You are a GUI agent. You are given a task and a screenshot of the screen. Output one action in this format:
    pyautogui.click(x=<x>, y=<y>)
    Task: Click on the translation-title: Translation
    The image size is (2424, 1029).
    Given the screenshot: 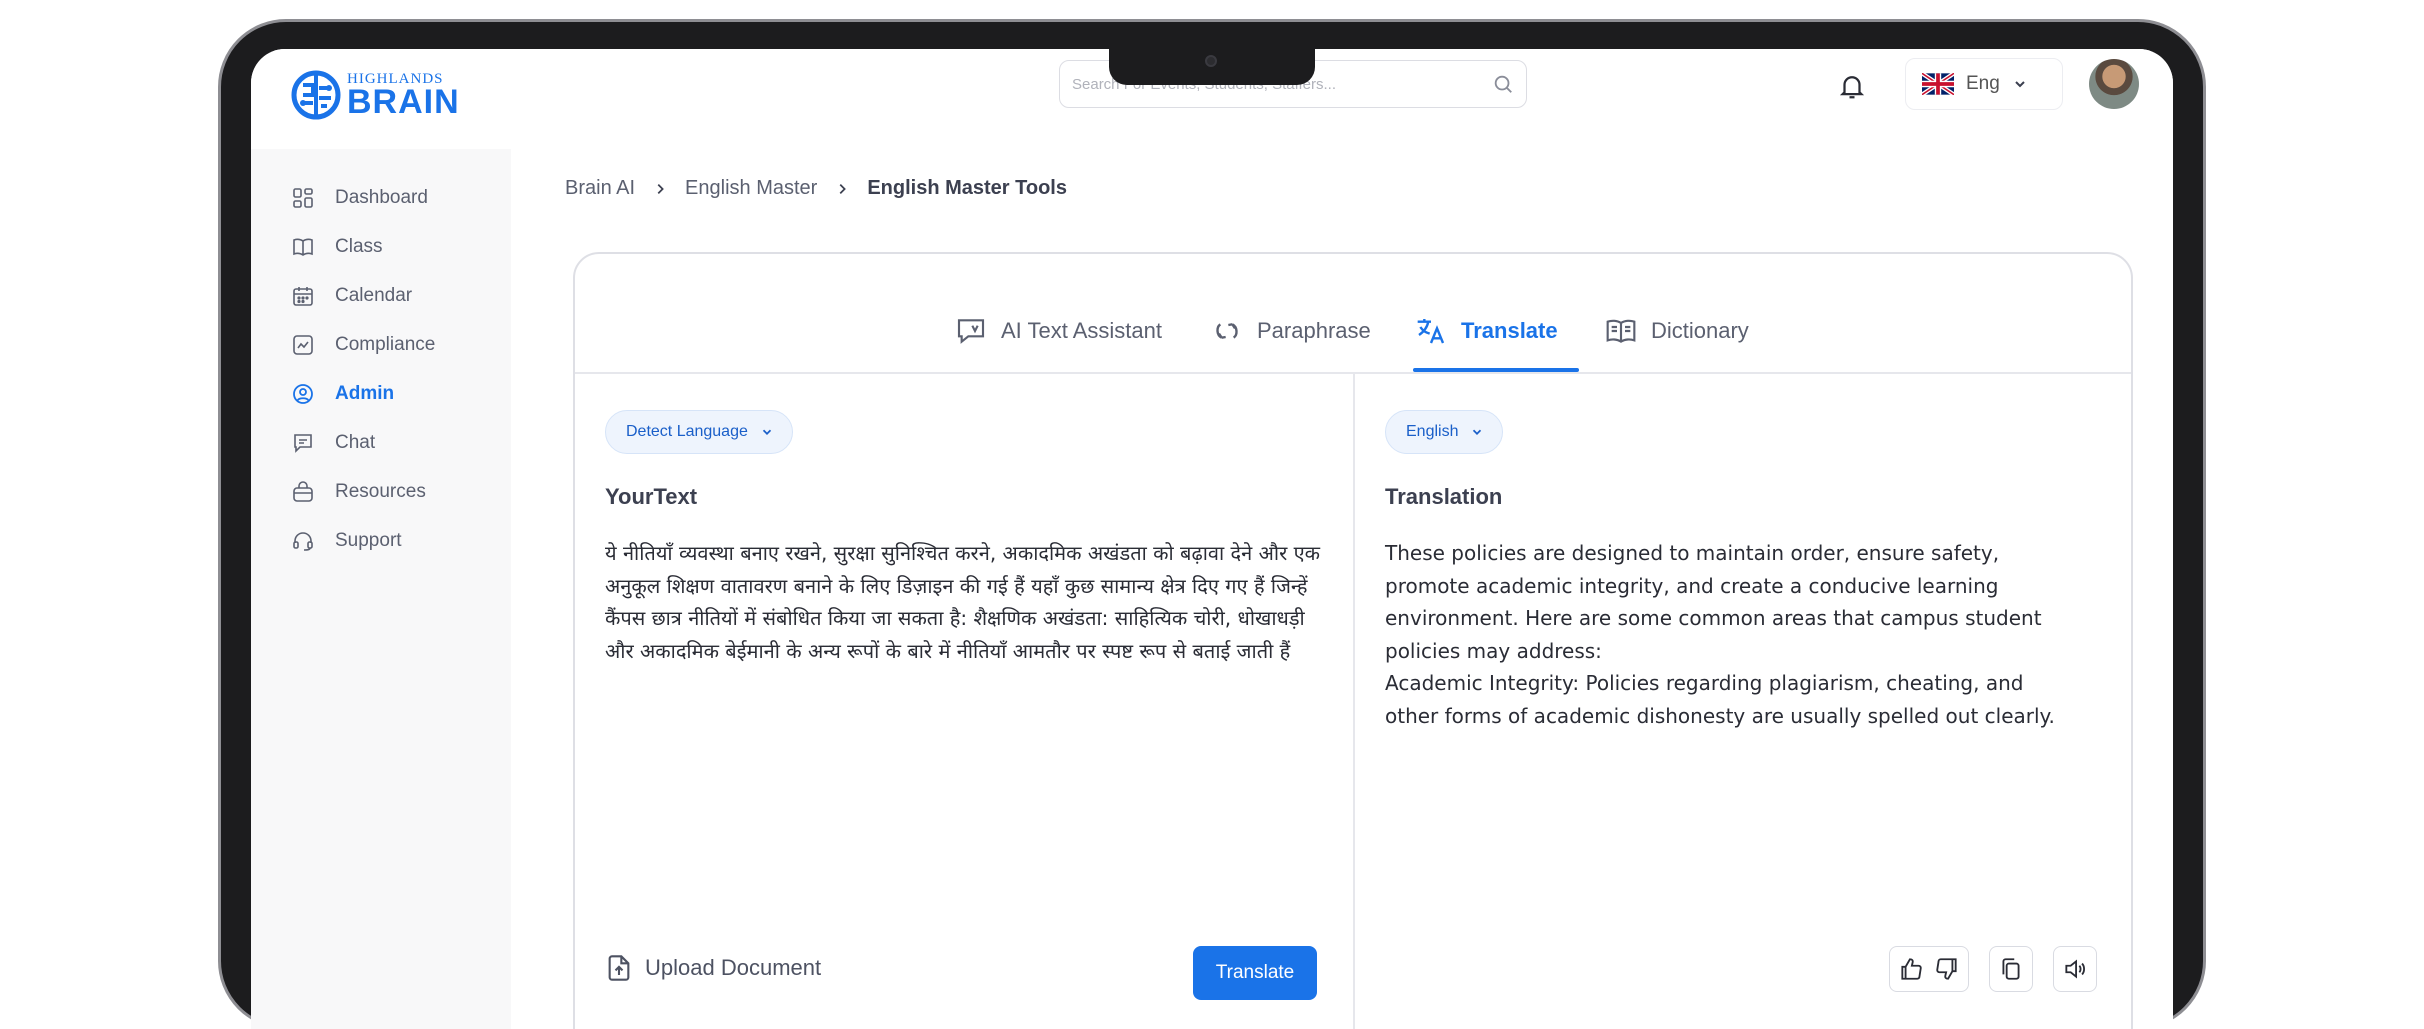 What is the action you would take?
    pyautogui.click(x=1444, y=496)
    